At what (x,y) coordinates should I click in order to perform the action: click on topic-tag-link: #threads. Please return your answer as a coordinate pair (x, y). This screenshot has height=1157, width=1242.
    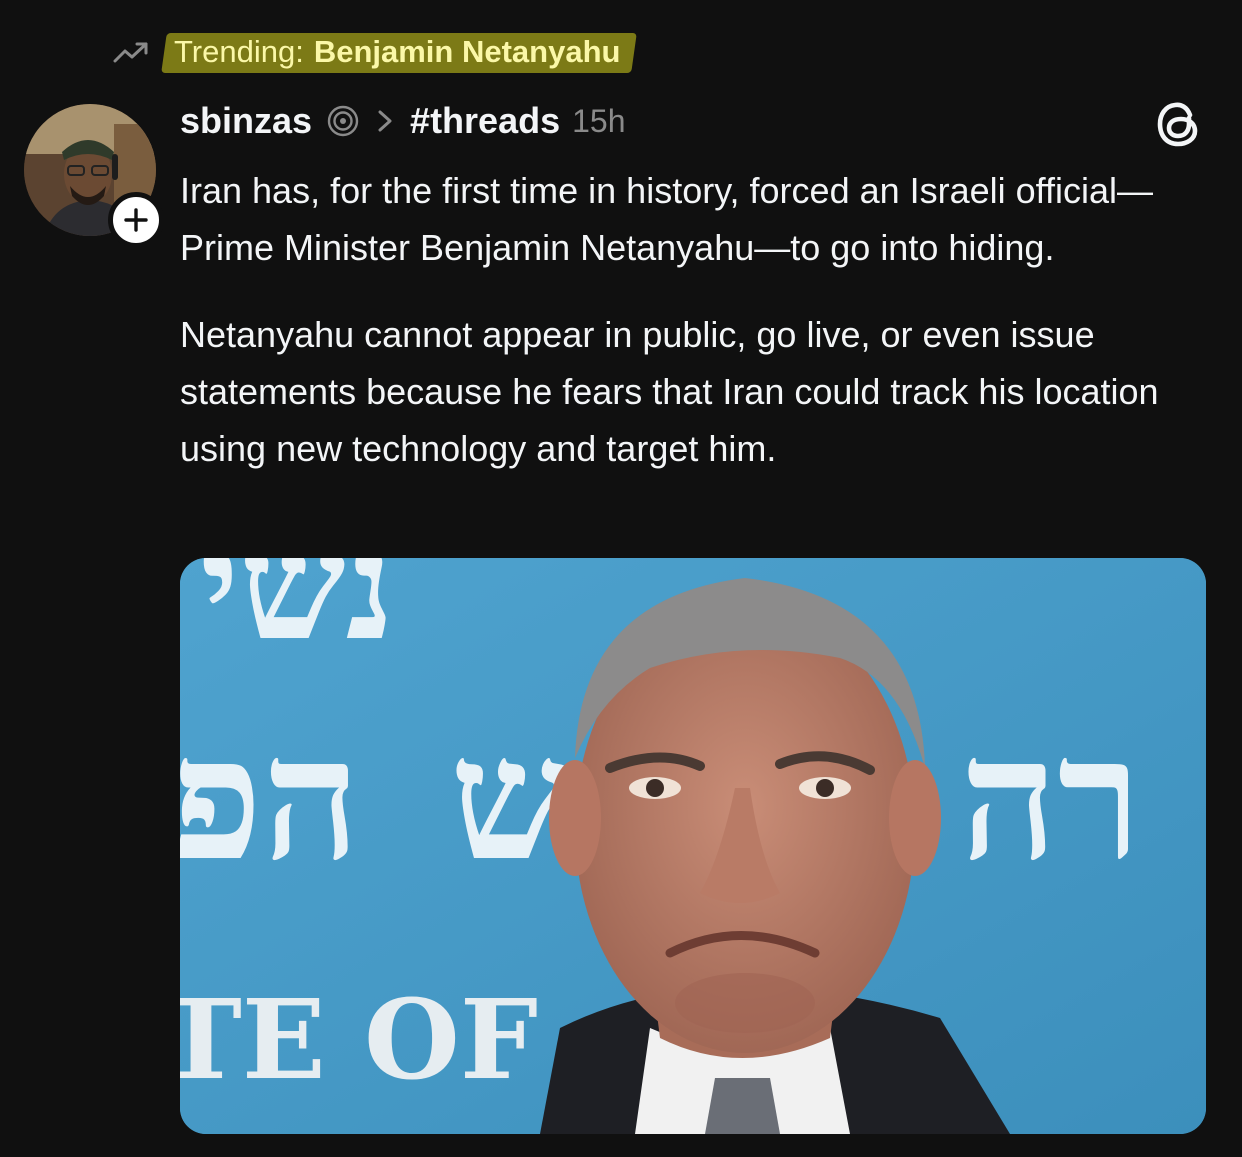
    Looking at the image, I should click on (485, 121).